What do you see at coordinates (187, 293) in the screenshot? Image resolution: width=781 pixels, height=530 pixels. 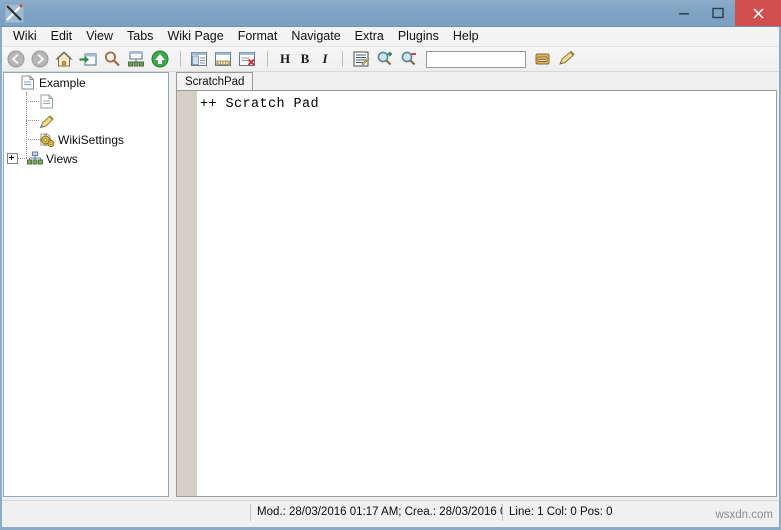 I see `editor-gutter` at bounding box center [187, 293].